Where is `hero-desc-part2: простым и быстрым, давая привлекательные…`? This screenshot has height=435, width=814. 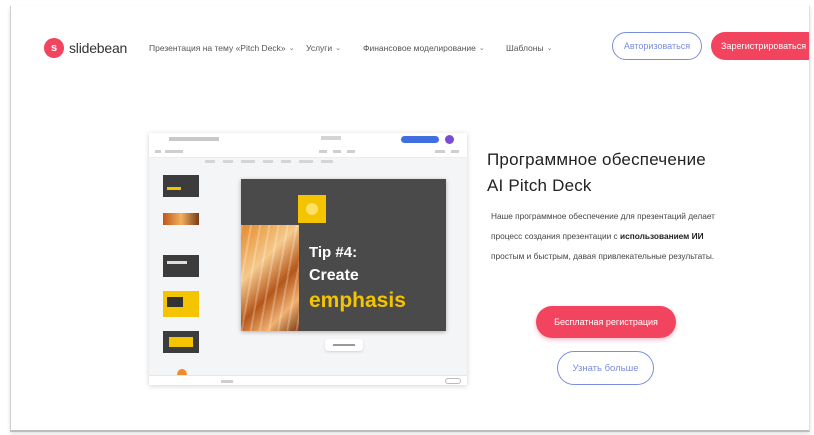 hero-desc-part2: простым и быстрым, давая привлекательные… is located at coordinates (603, 256).